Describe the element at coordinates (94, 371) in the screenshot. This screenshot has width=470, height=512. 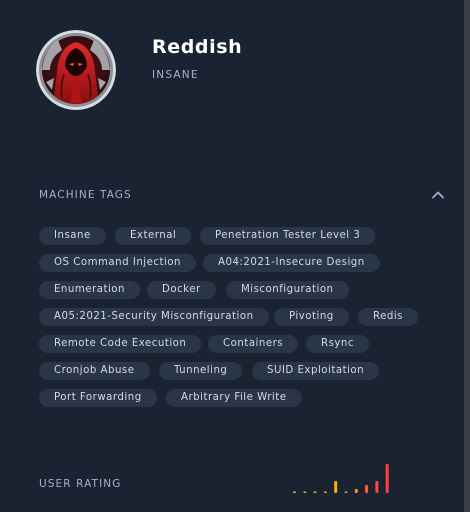
I see `tag-cronjob-abuse: Cronjob Abuse` at that location.